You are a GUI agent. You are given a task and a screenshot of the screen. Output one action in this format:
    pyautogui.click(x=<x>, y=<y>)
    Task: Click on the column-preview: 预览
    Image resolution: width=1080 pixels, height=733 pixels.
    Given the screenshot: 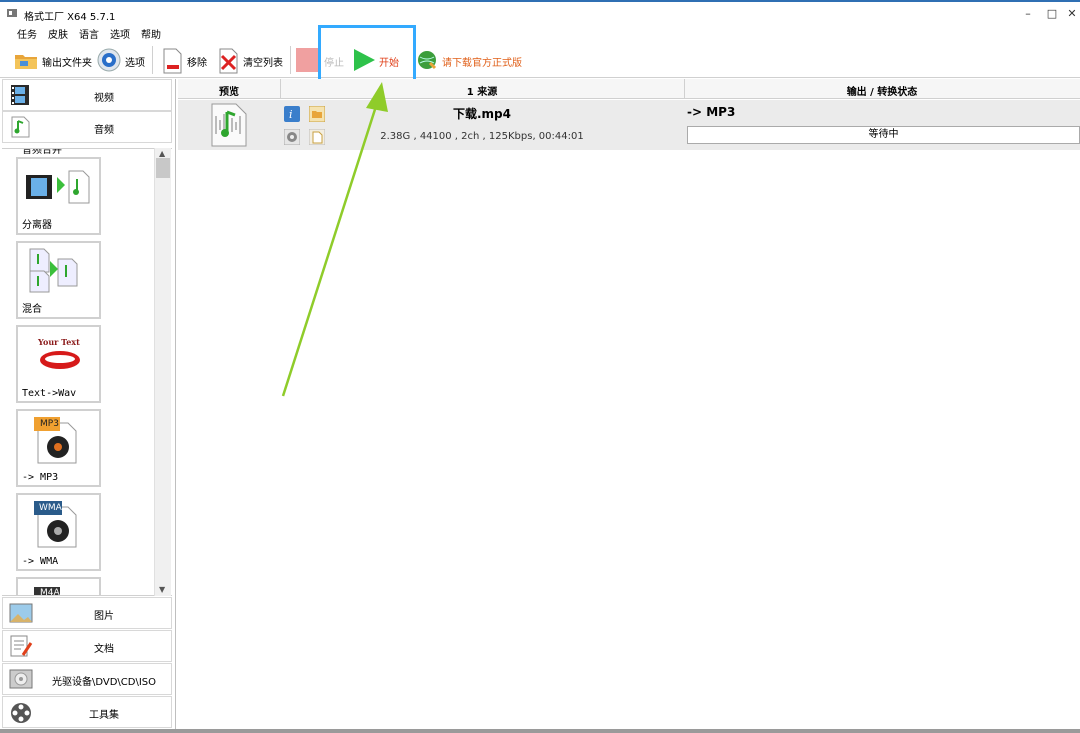 What is the action you would take?
    pyautogui.click(x=229, y=90)
    